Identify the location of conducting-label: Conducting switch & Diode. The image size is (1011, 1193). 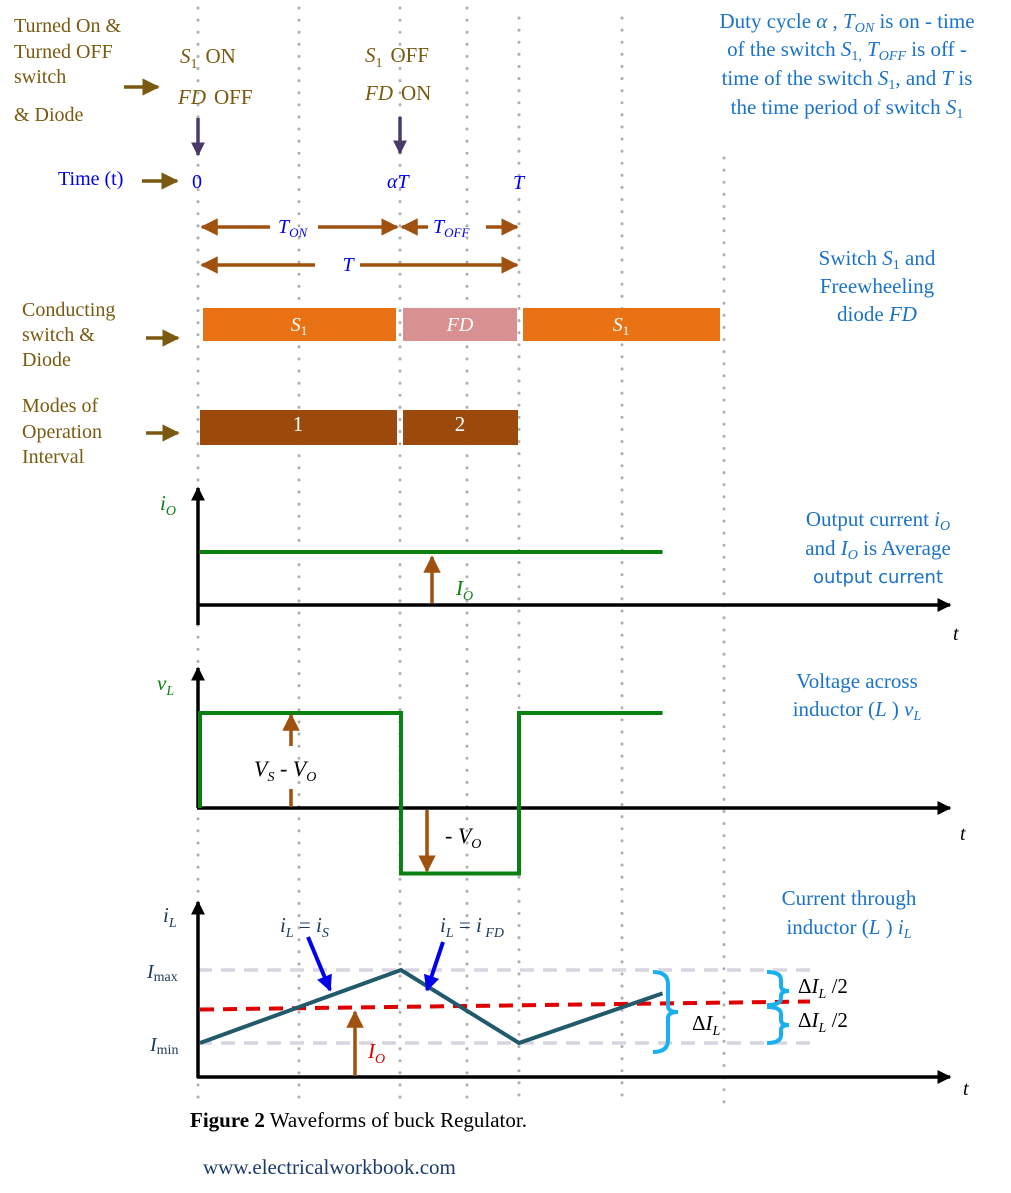
(68, 335).